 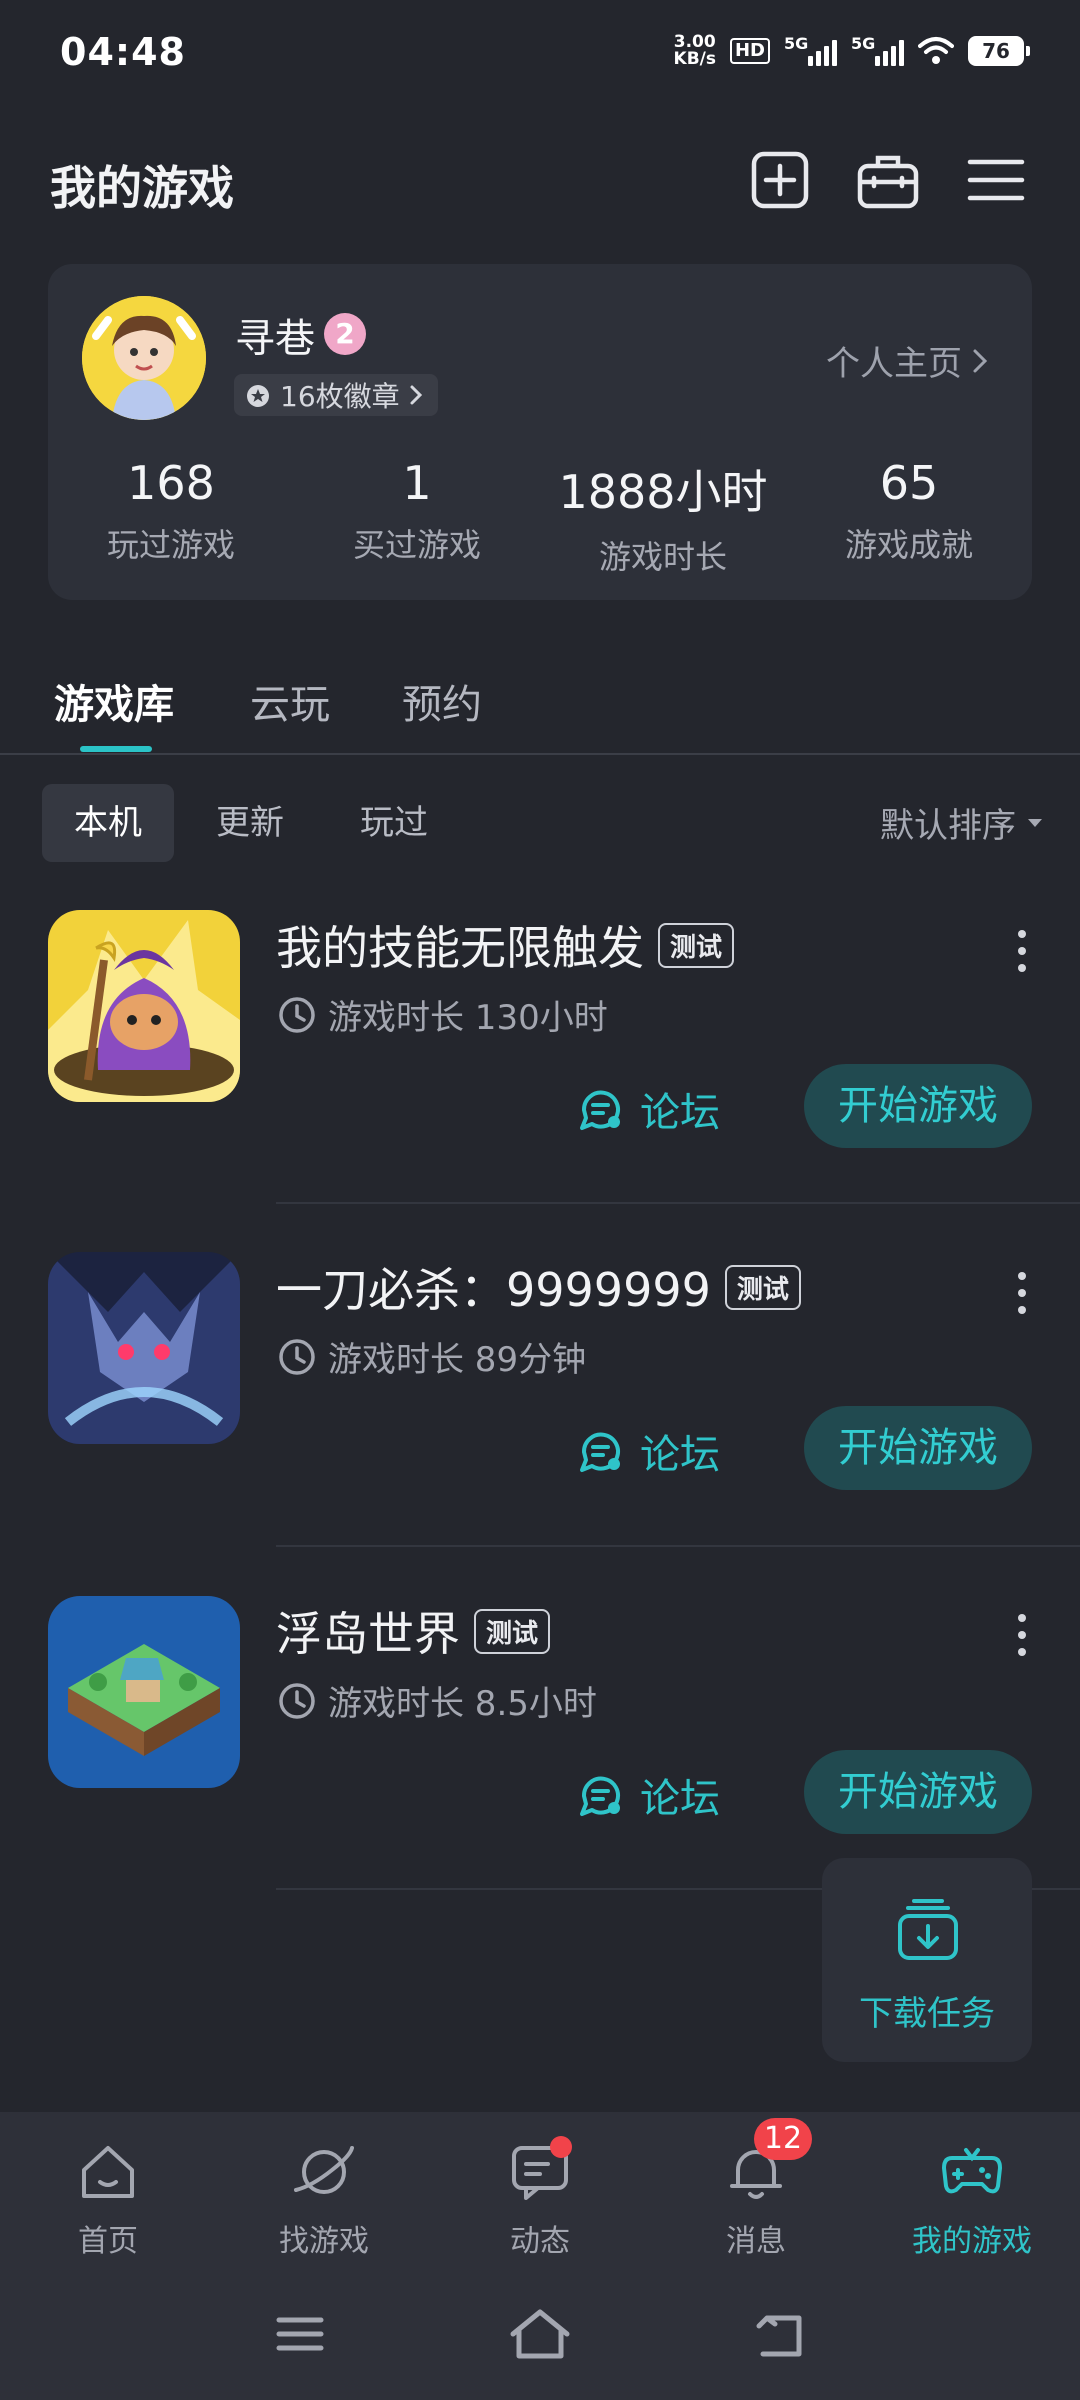 I want to click on stat-label: 买过游戏, so click(x=416, y=545).